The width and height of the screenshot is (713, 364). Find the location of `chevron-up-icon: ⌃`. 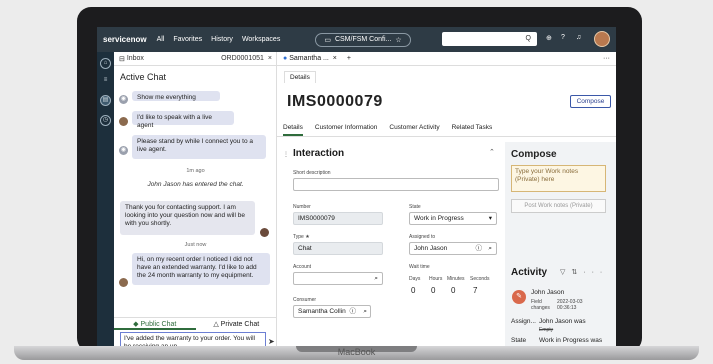

chevron-up-icon: ⌃ is located at coordinates (492, 152).